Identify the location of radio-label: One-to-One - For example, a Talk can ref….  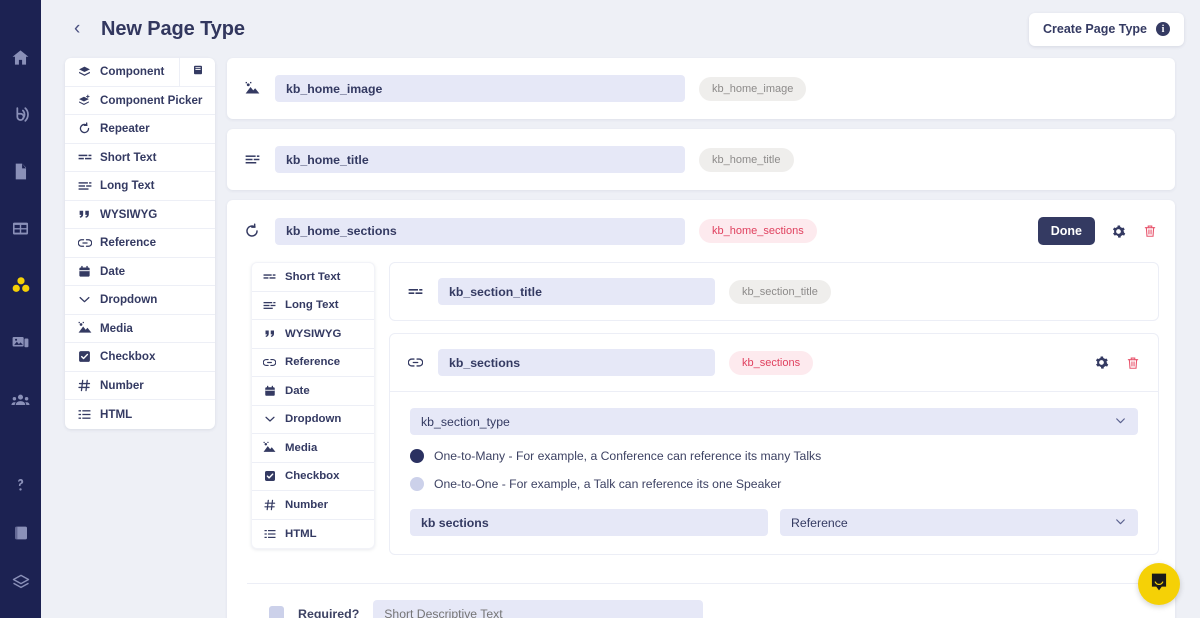
(608, 484).